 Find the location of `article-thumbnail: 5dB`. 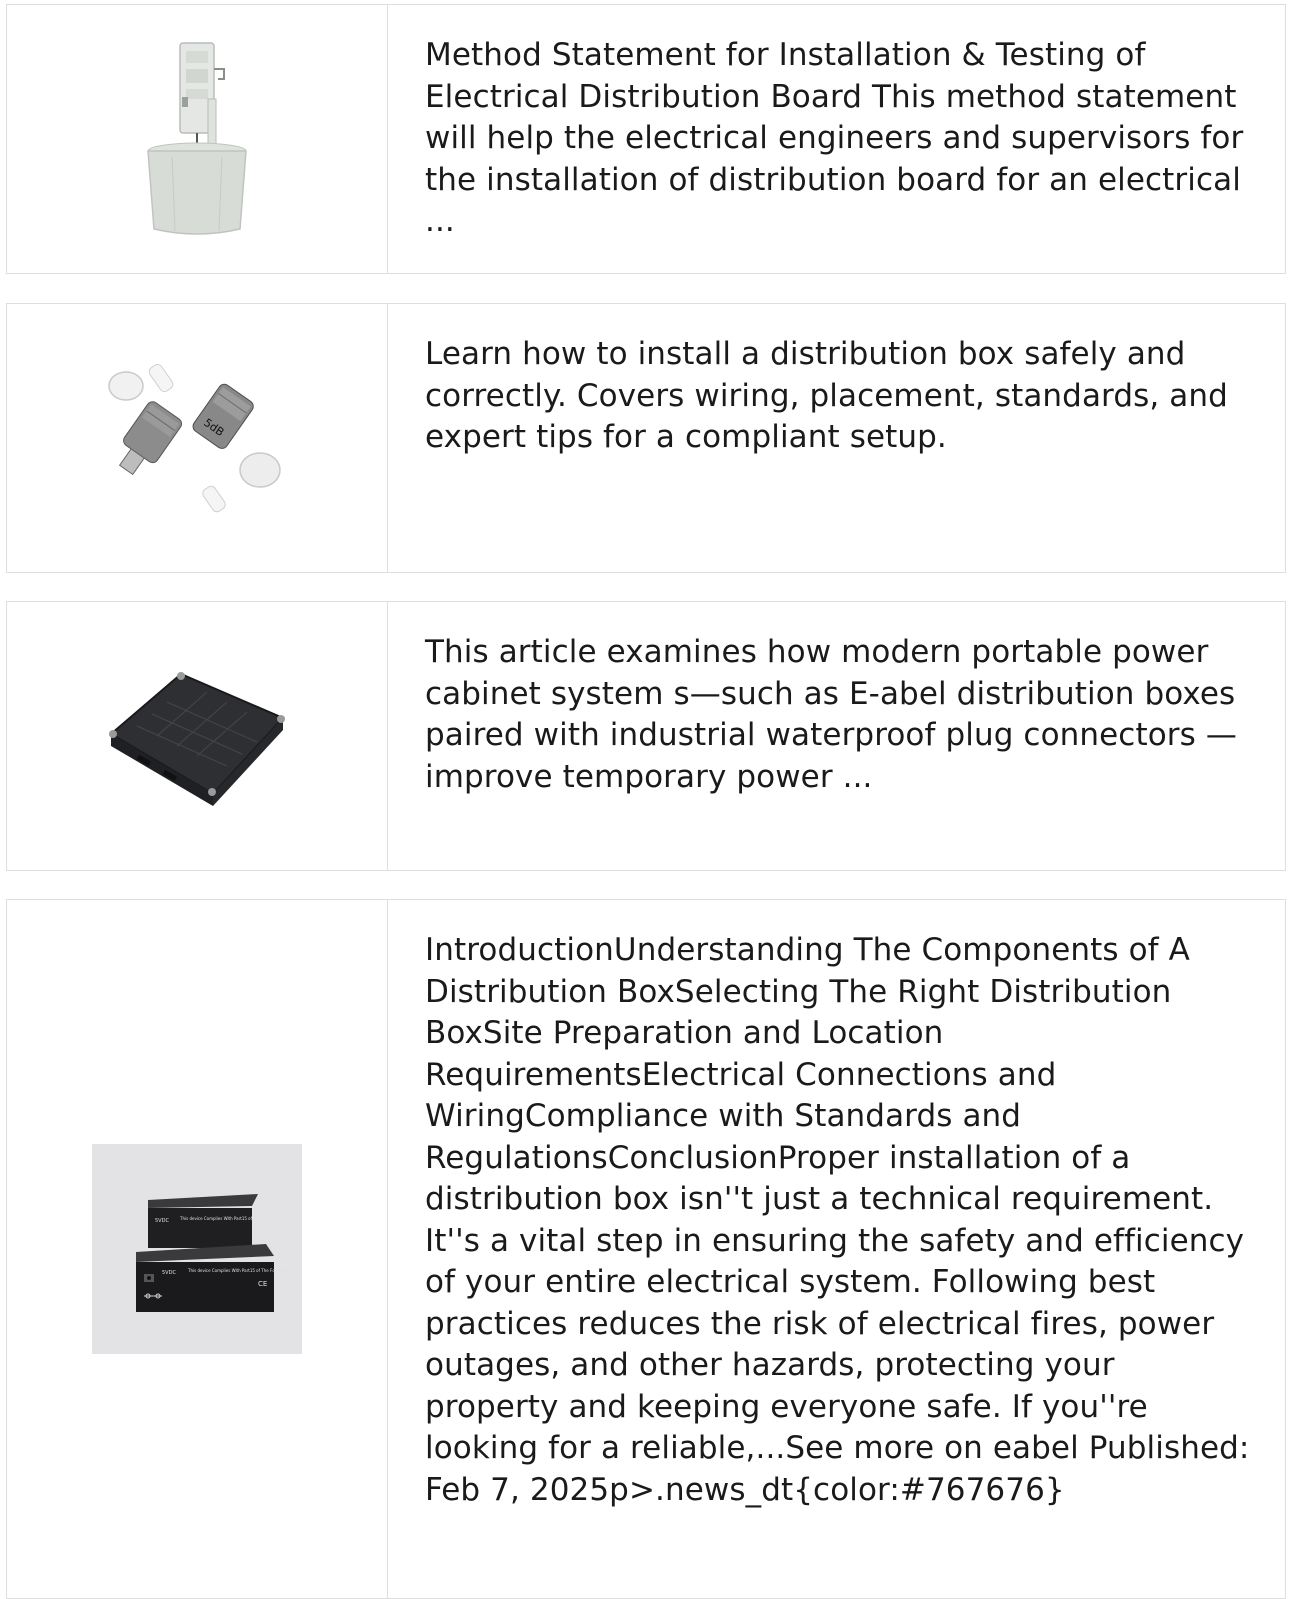

article-thumbnail: 5dB is located at coordinates (197, 438).